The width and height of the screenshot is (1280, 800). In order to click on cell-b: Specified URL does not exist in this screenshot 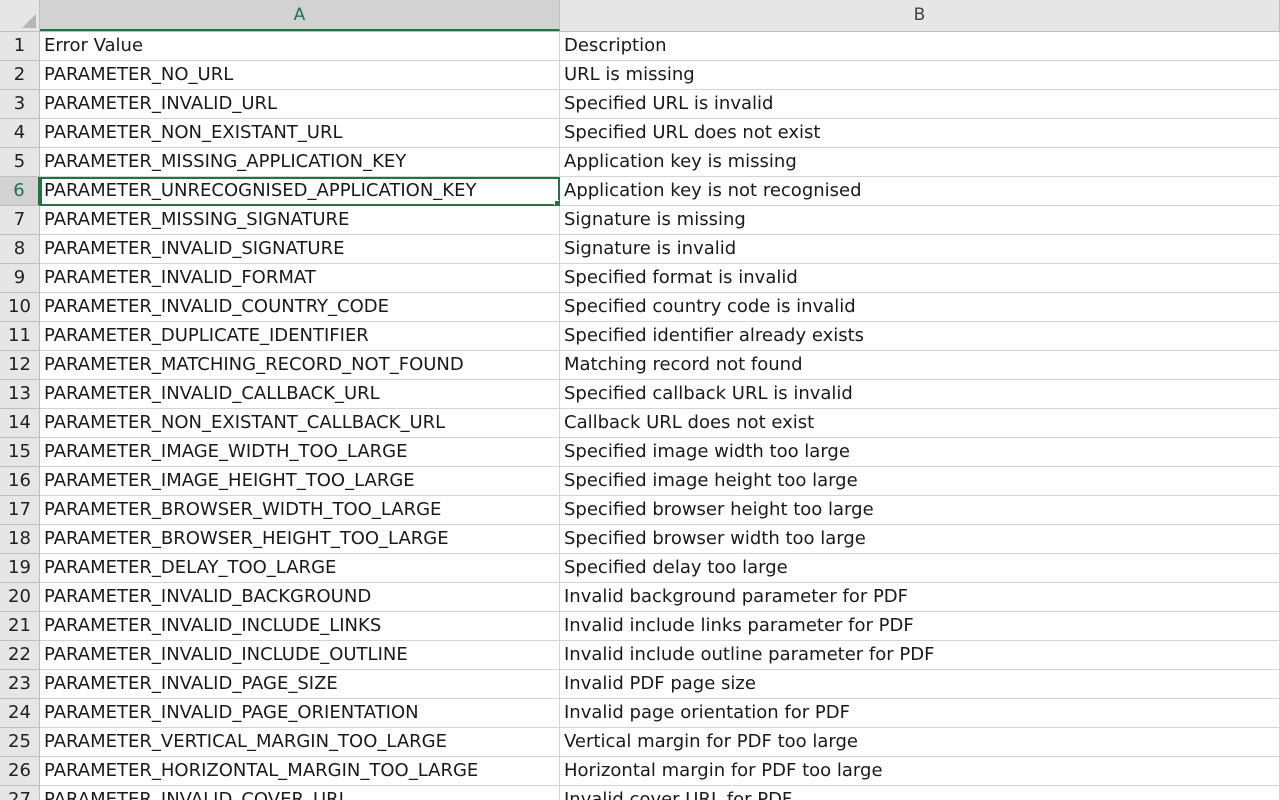, I will do `click(920, 133)`.